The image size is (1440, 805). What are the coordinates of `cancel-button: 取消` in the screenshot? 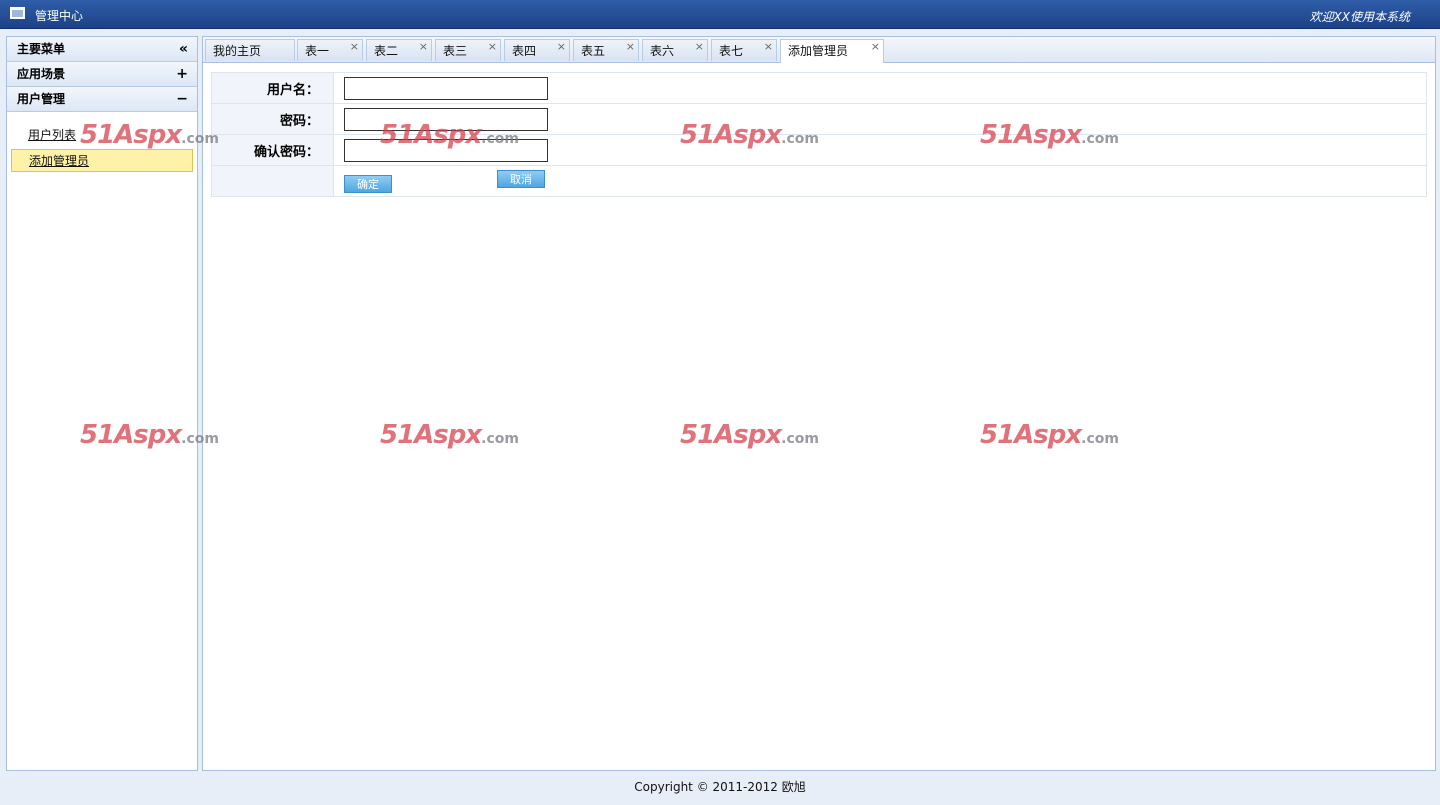 It's located at (521, 179).